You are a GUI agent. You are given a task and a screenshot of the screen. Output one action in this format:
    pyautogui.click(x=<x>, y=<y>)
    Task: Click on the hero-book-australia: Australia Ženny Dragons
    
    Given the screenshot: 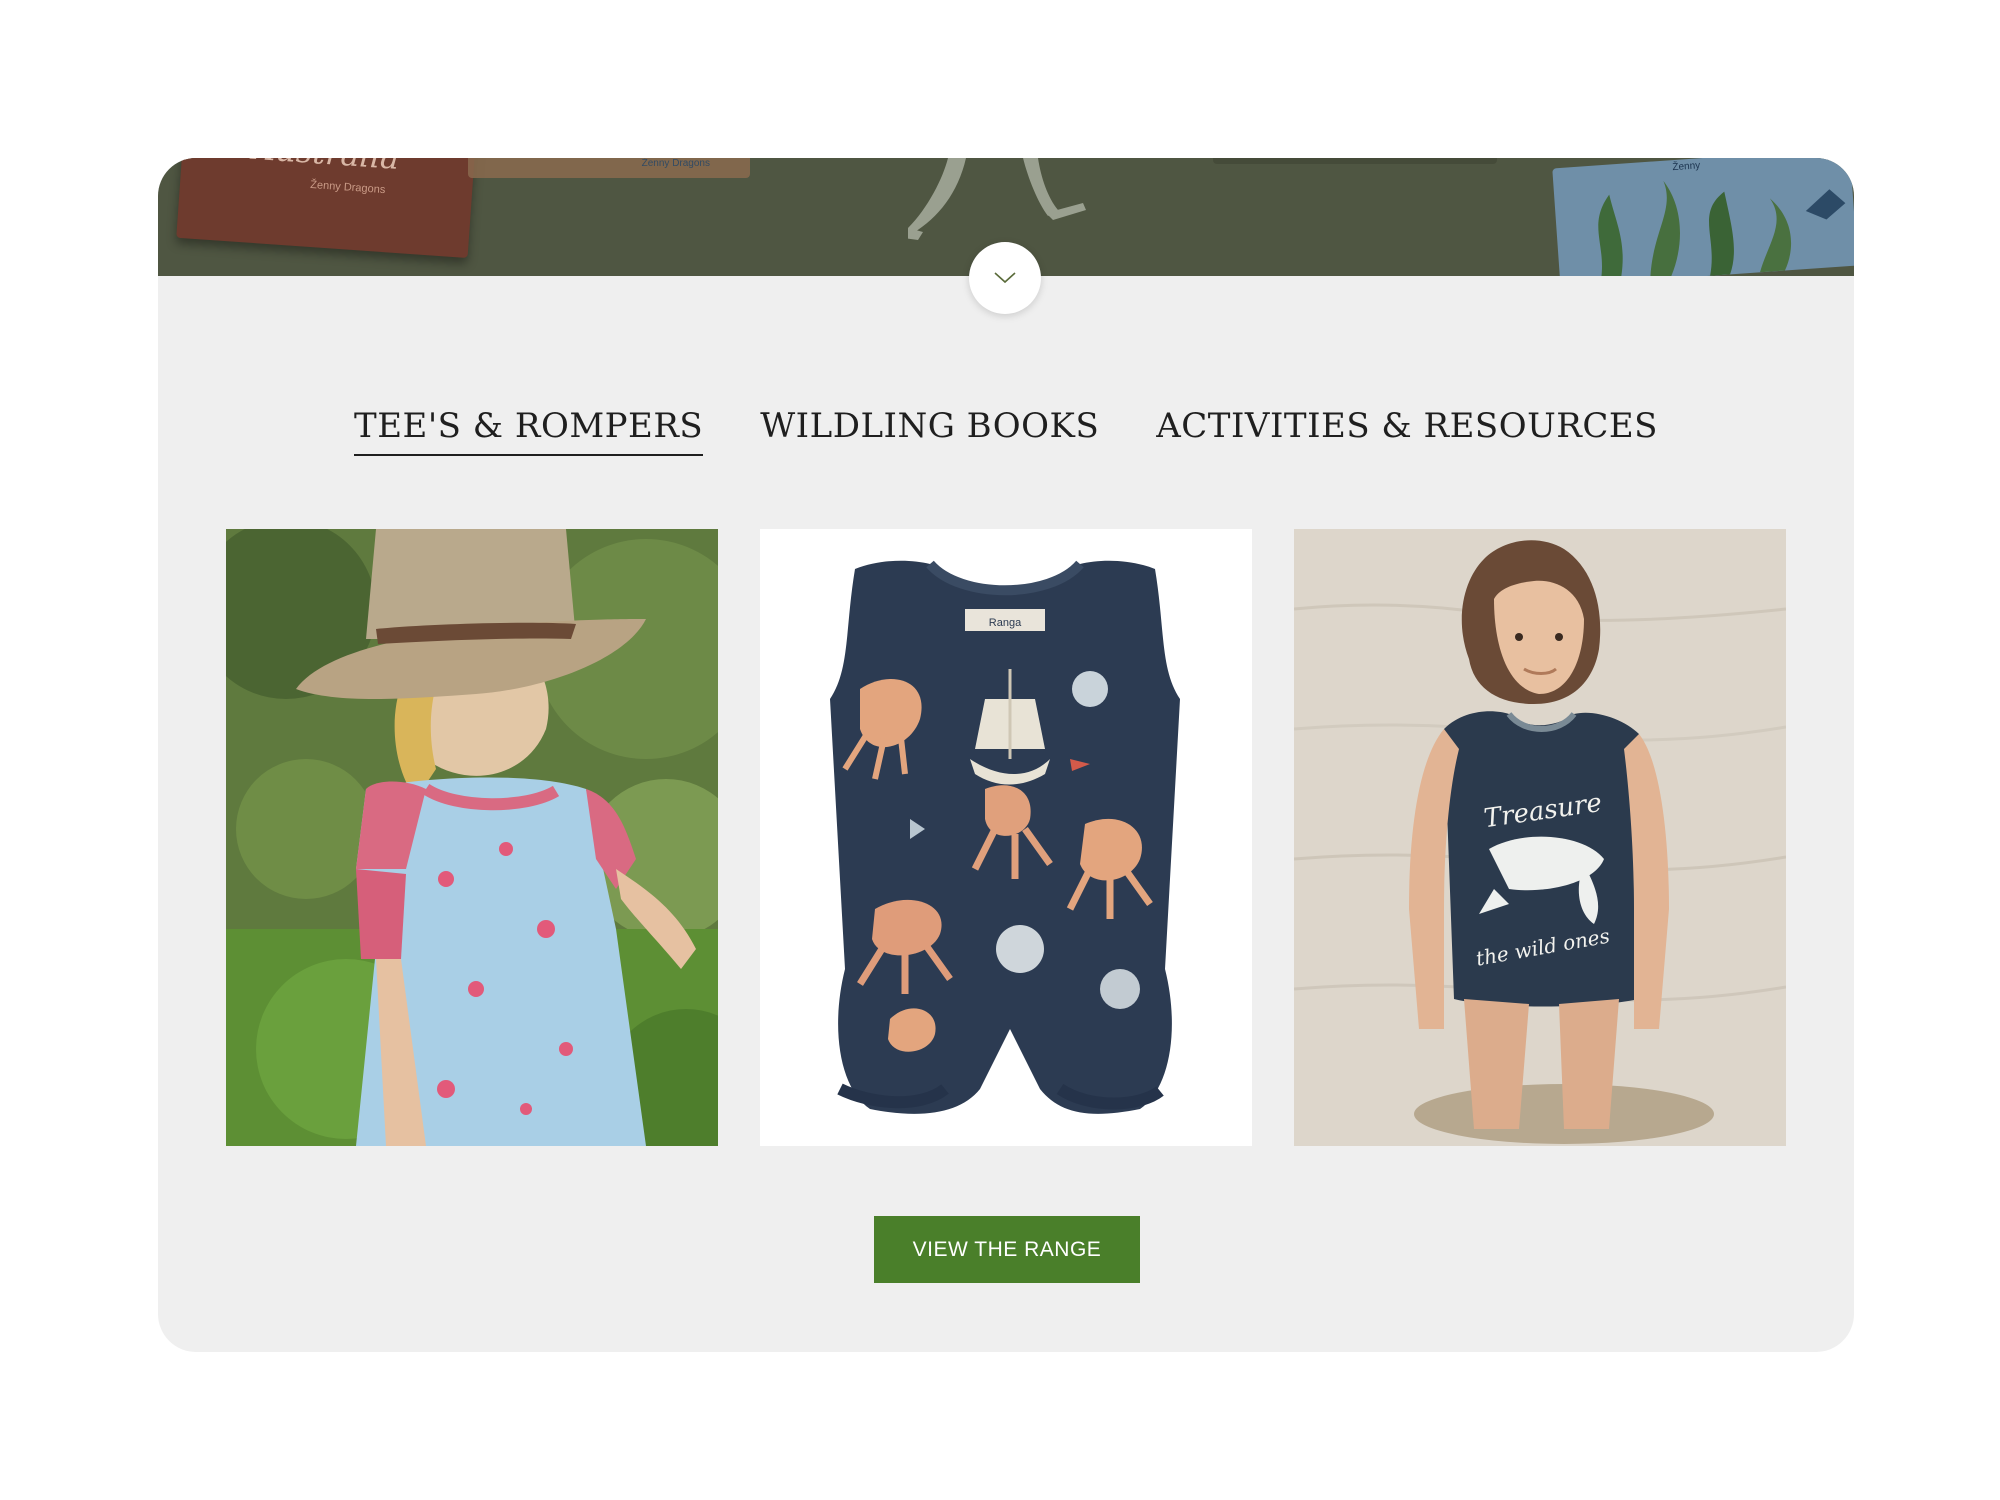 What is the action you would take?
    pyautogui.click(x=326, y=208)
    